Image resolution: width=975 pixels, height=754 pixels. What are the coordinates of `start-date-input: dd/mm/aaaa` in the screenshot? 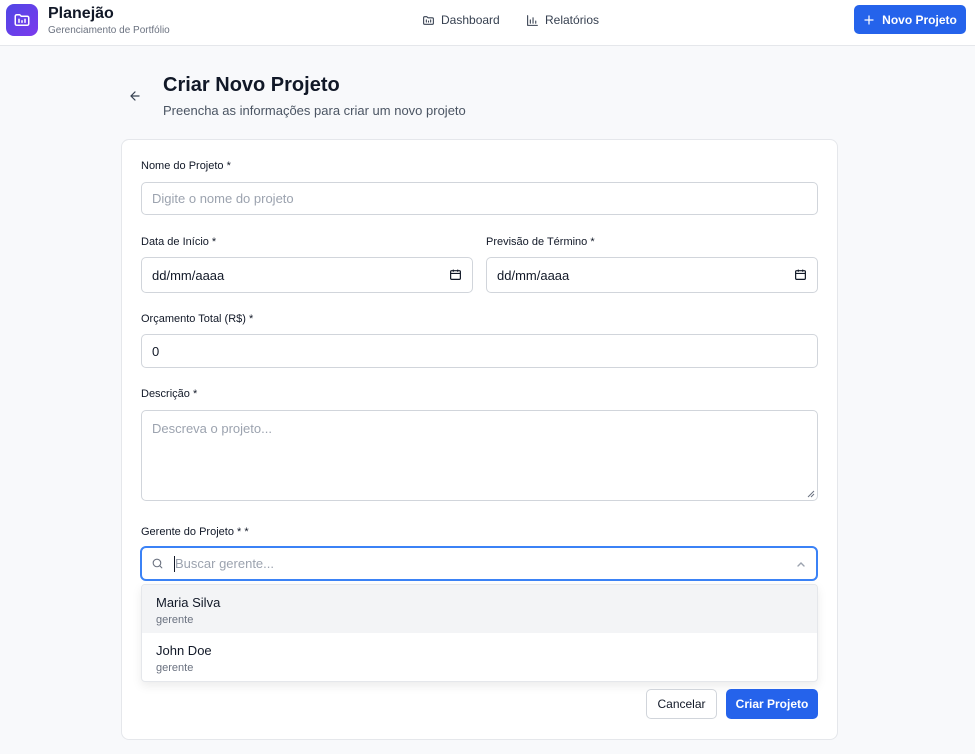 It's located at (307, 275).